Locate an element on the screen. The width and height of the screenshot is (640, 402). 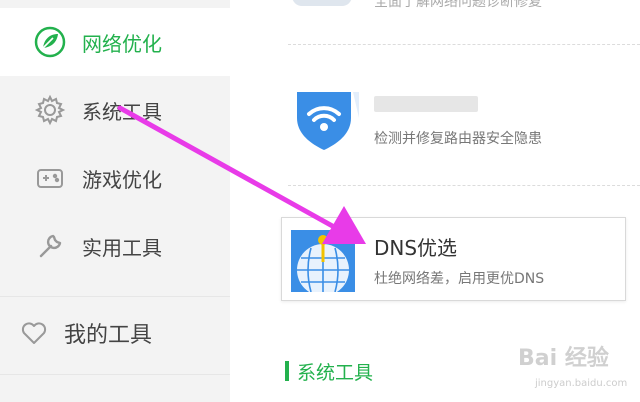
sidebar-item-system-tools: 系统工具 is located at coordinates (115, 110).